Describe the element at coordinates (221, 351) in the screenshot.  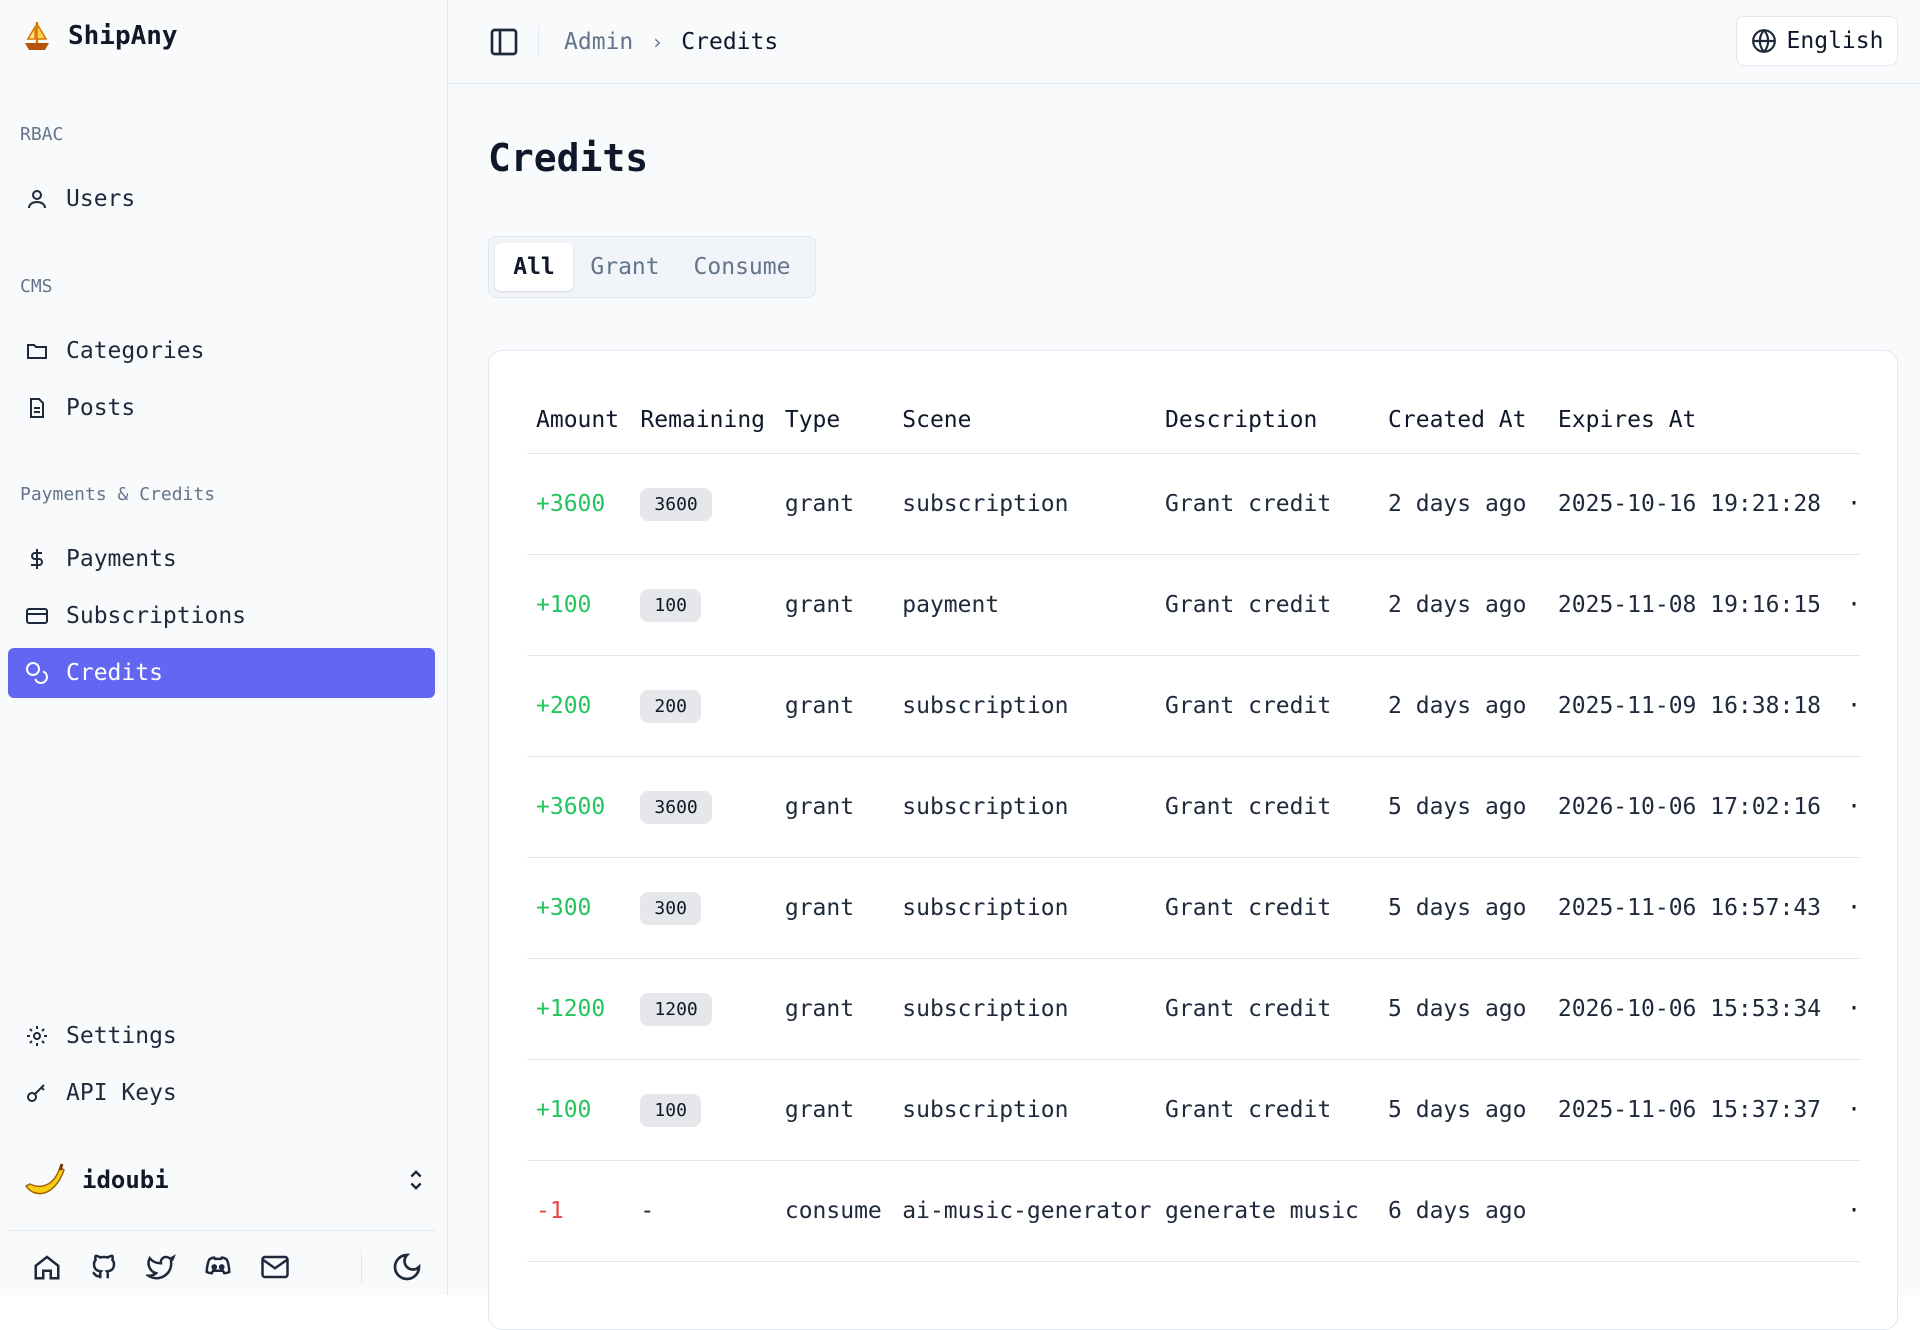
I see `sidebar-item-categories: Categories` at that location.